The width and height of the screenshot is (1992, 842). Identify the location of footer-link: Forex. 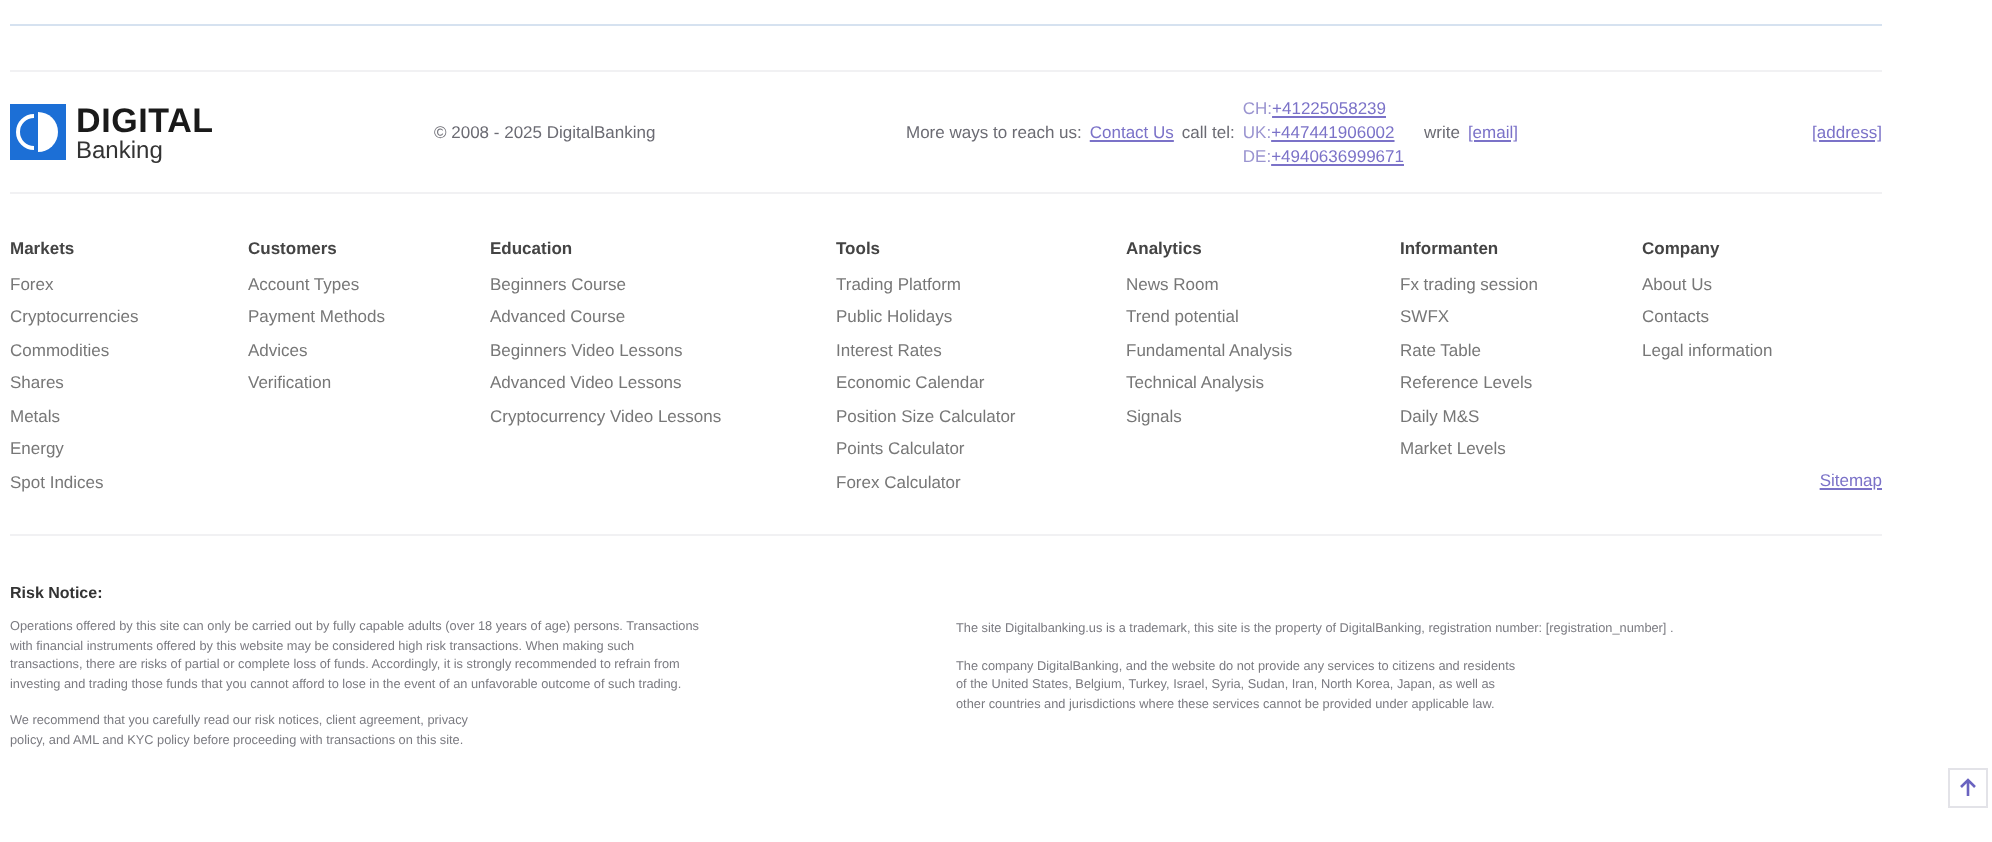
(129, 283).